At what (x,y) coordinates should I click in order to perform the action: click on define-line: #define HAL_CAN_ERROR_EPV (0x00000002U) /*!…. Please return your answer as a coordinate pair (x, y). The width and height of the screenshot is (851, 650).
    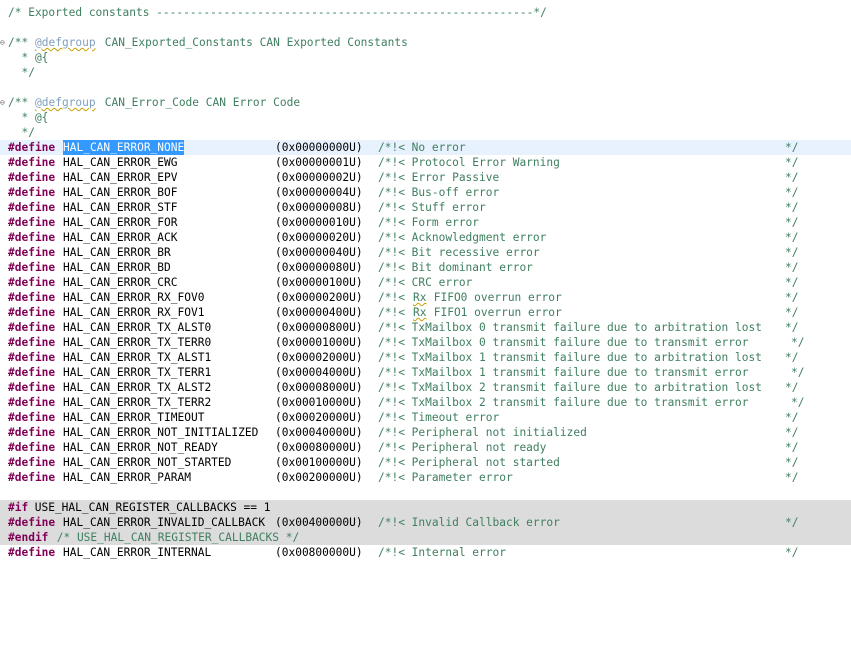
    Looking at the image, I should click on (425, 177).